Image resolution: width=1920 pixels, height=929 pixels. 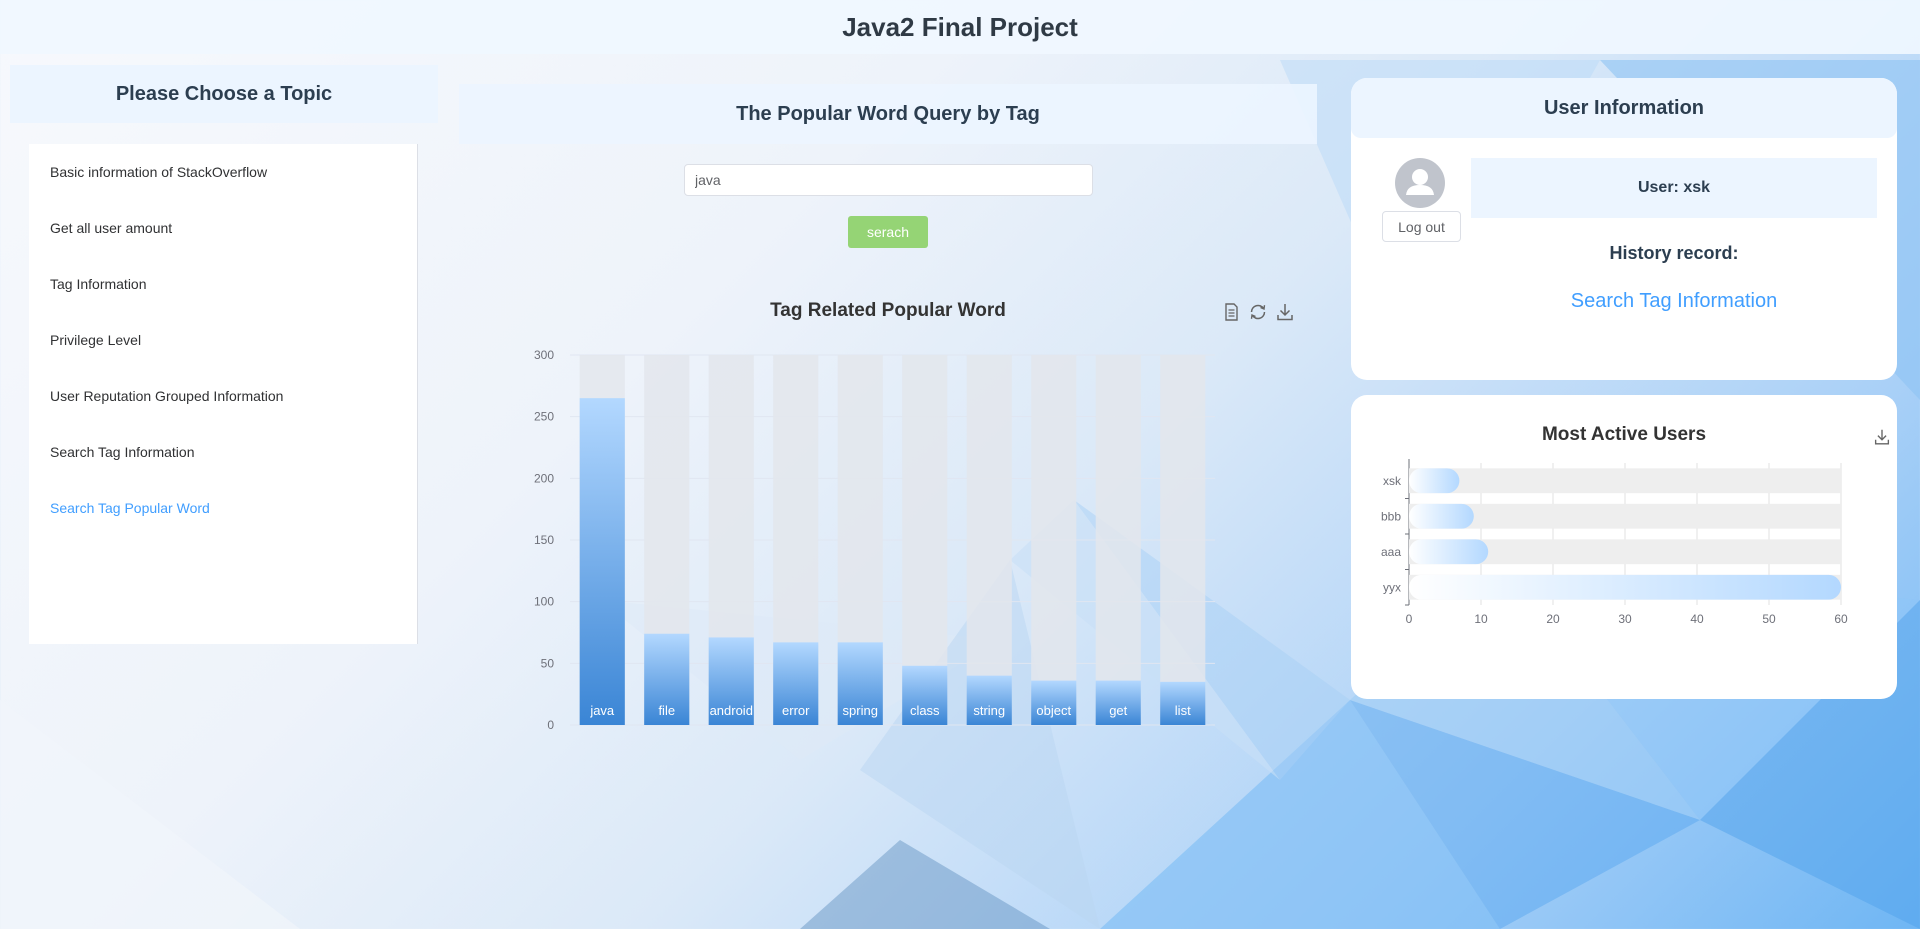 I want to click on bar-xsk, so click(x=1434, y=481).